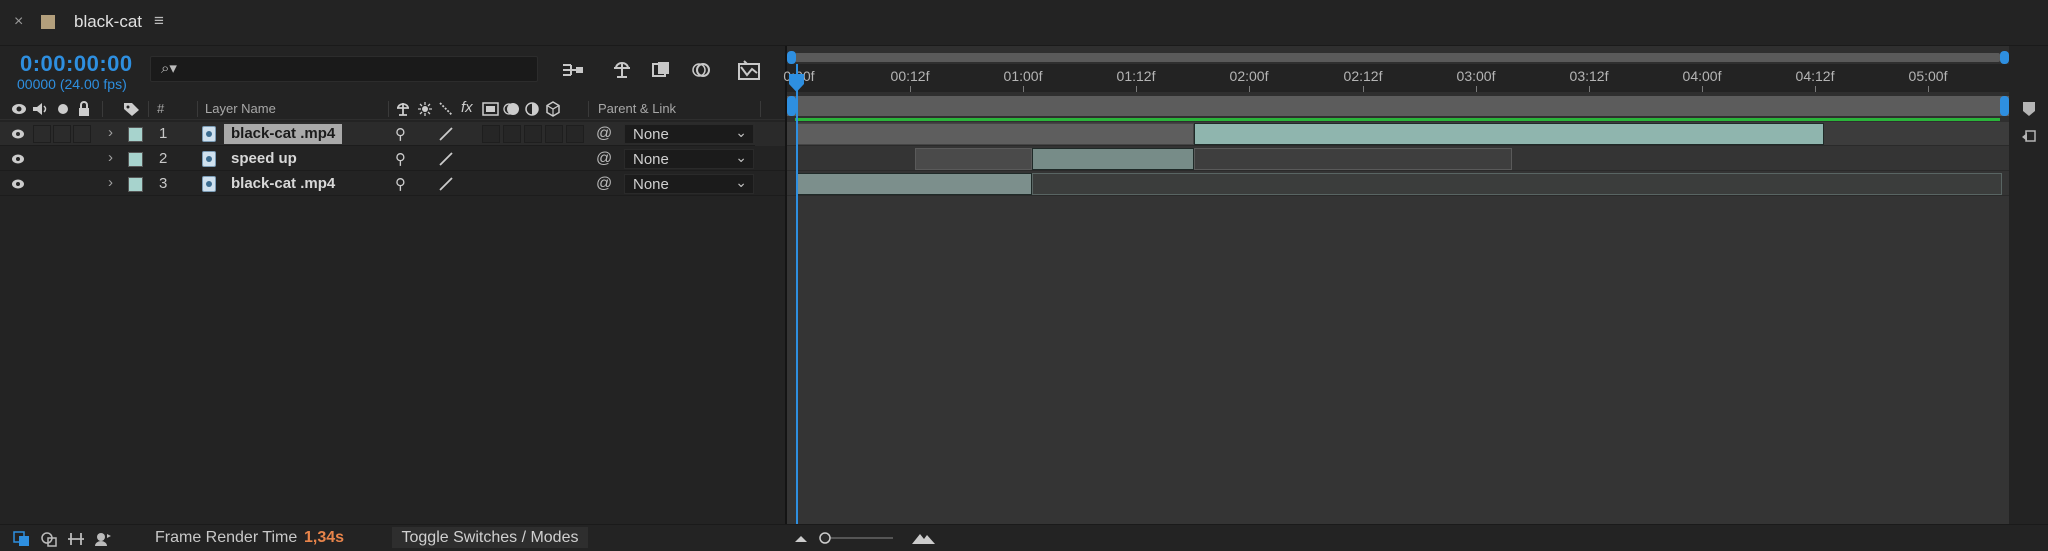 This screenshot has height=551, width=2048. Describe the element at coordinates (264, 159) in the screenshot. I see `layer-name: speed up` at that location.